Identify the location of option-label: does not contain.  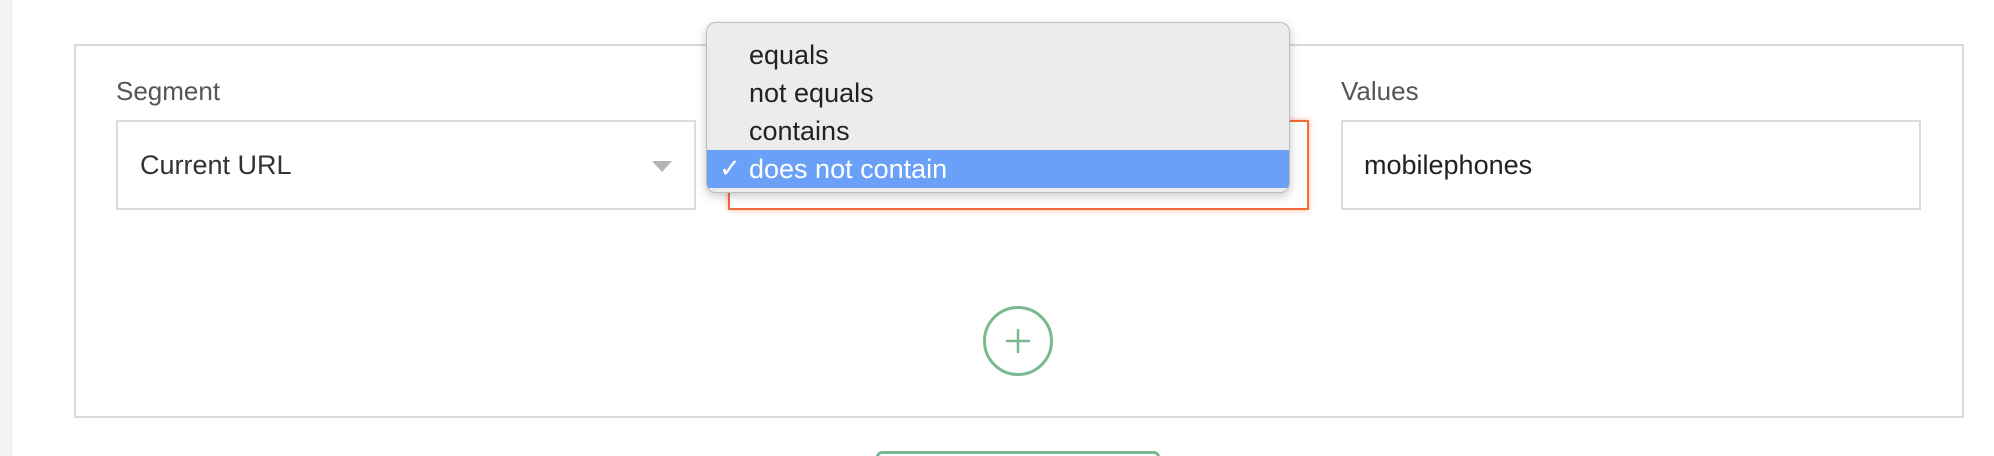
(848, 169).